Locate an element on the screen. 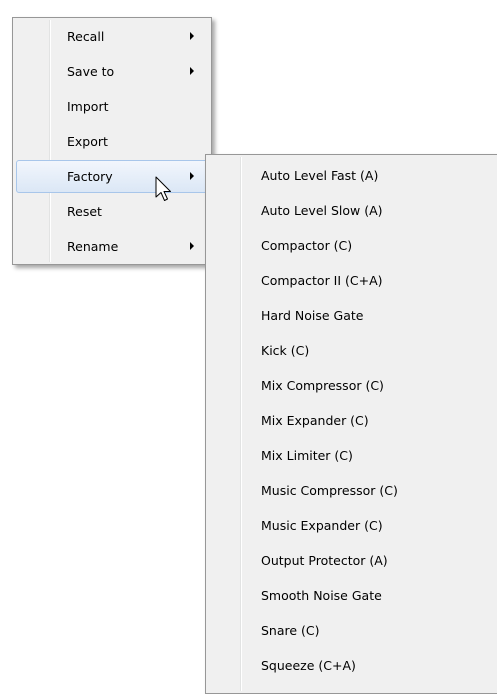  menu-item-label: Factory is located at coordinates (90, 176).